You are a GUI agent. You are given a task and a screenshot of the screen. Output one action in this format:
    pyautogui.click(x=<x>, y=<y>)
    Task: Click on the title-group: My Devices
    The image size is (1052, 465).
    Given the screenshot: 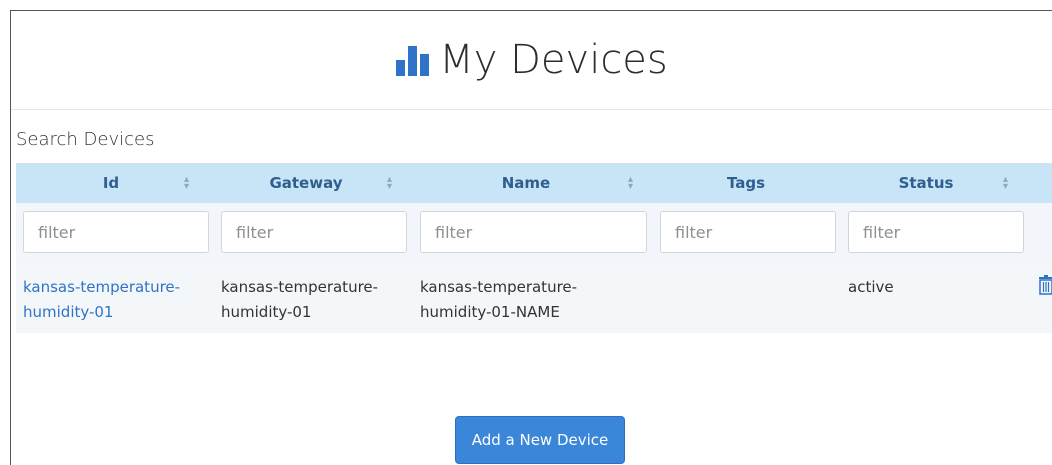 What is the action you would take?
    pyautogui.click(x=532, y=60)
    